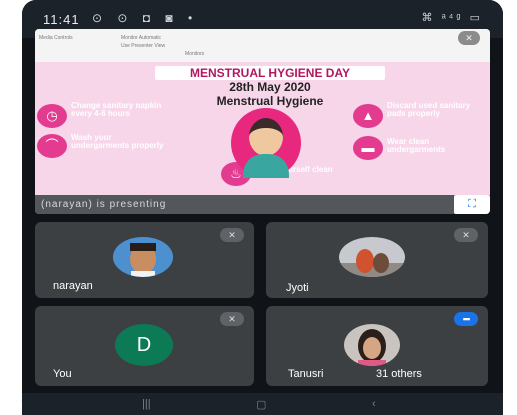  Describe the element at coordinates (368, 116) in the screenshot. I see `bin-icon: ▲` at that location.